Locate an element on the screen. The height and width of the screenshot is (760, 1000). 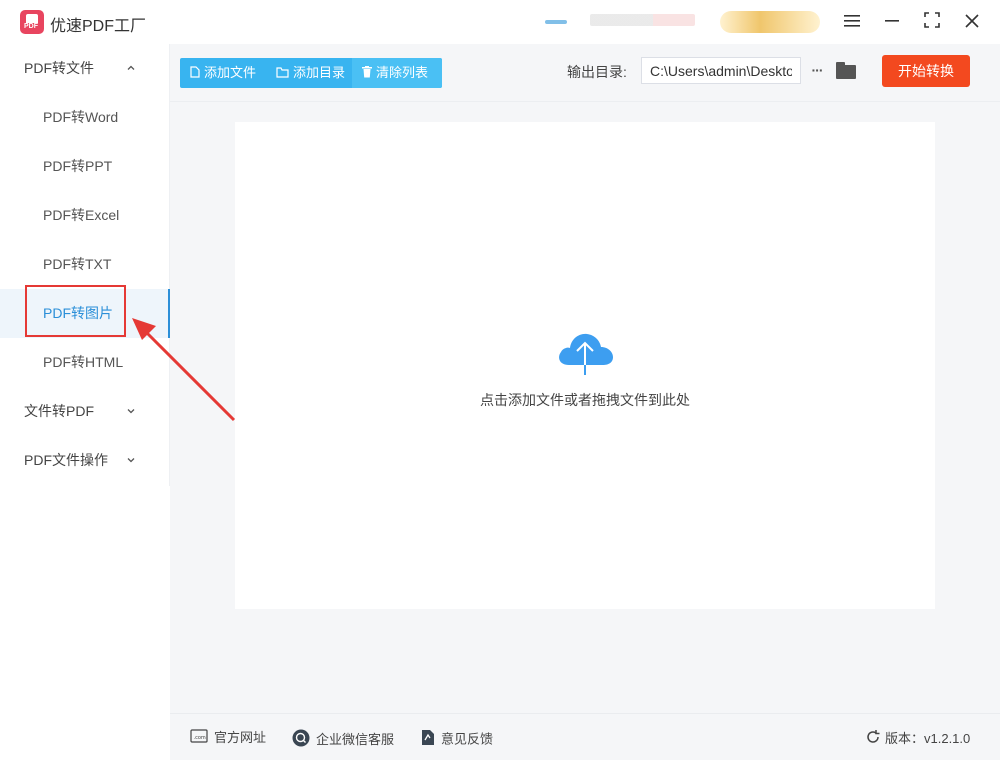
drop-zone-hint: 点击添加文件或者拖拽文件到此处 is located at coordinates (585, 400).